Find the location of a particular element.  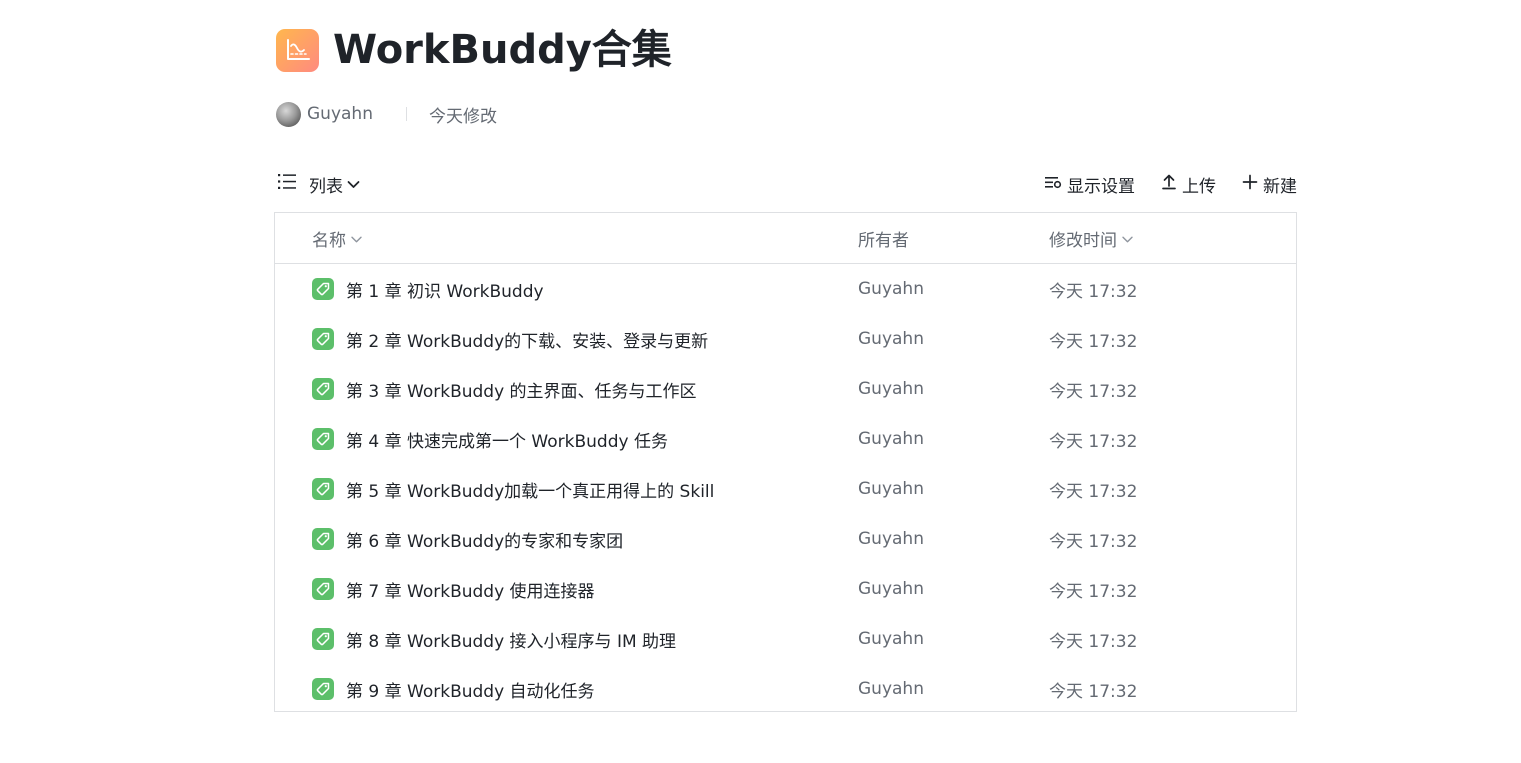

row-name: 第 6 章 WorkBuddy的专家和专家团 is located at coordinates (485, 541).